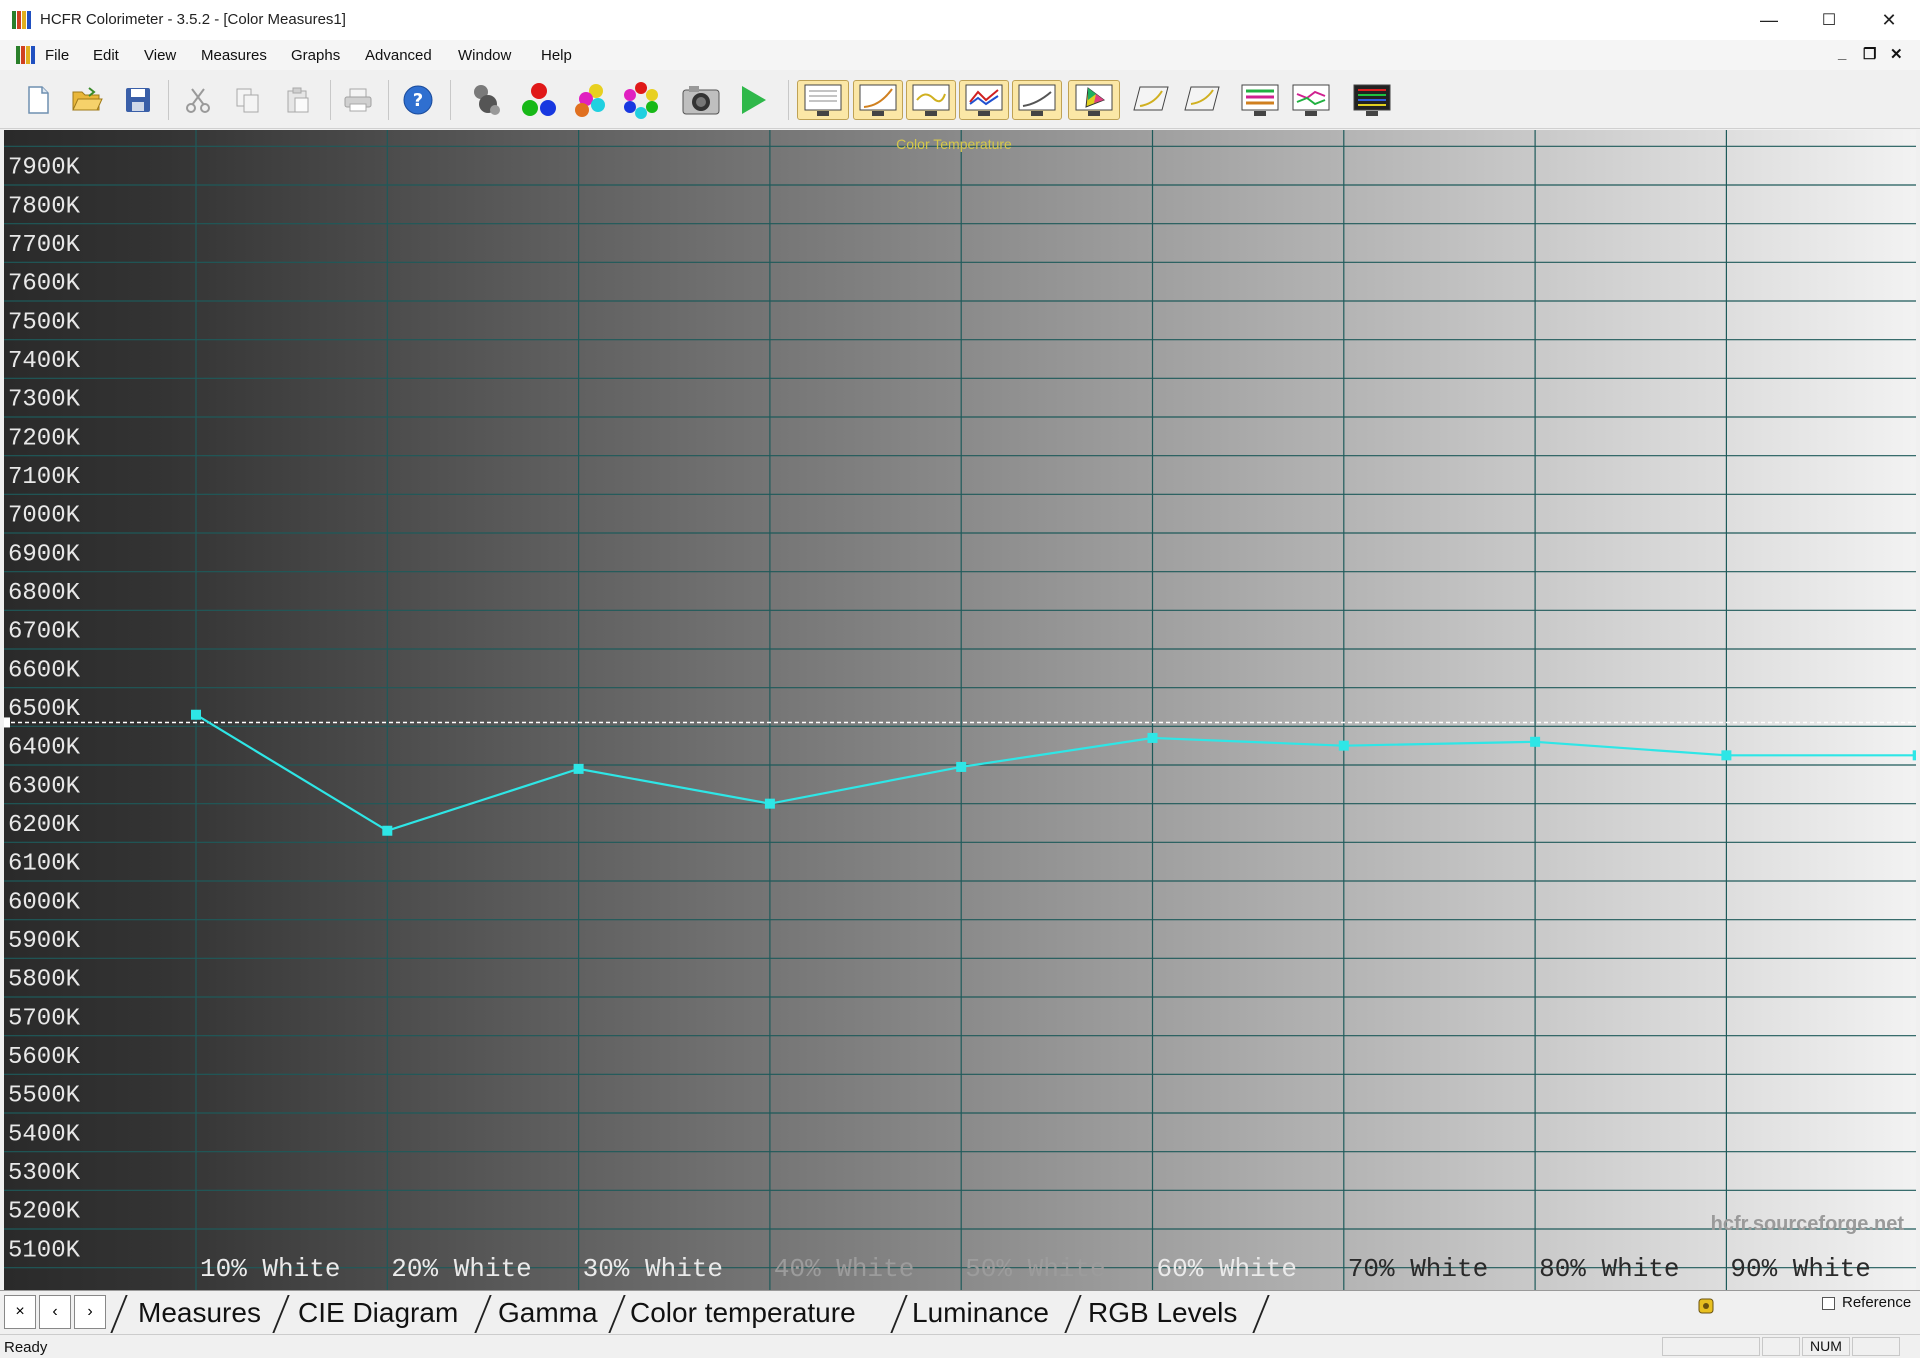 The width and height of the screenshot is (1920, 1358). I want to click on view-luminance-icon, so click(1037, 100).